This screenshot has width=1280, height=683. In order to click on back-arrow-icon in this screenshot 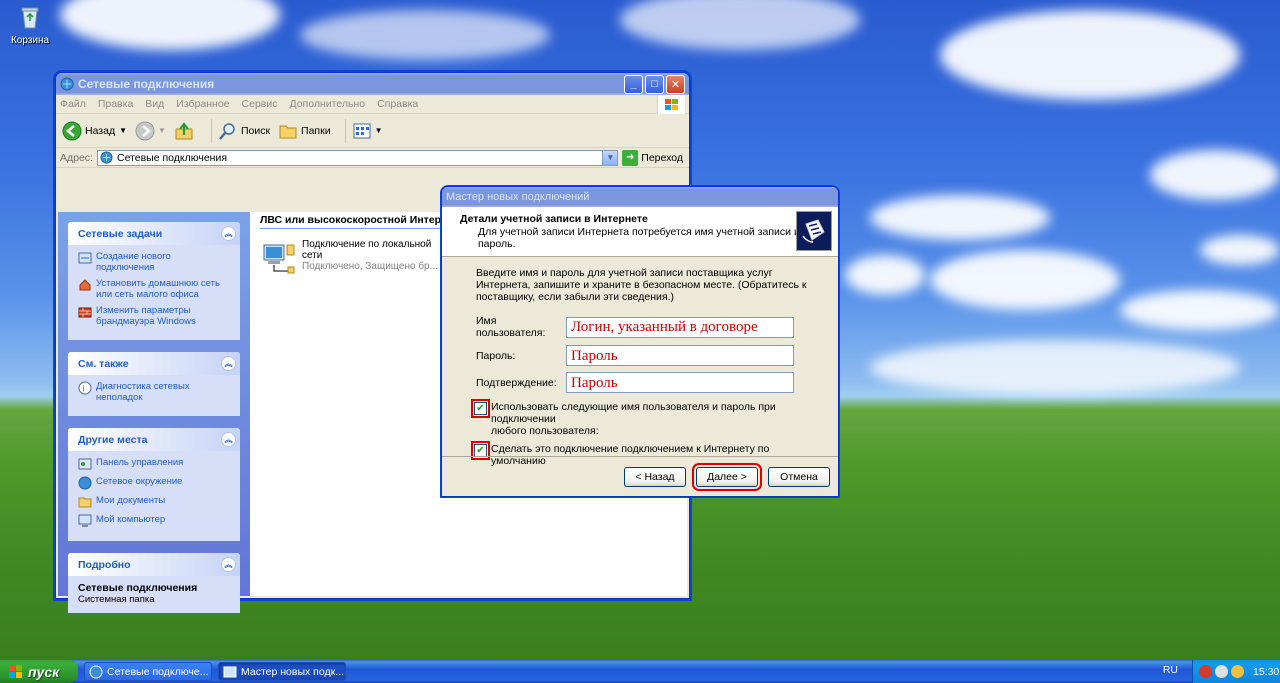, I will do `click(72, 130)`.